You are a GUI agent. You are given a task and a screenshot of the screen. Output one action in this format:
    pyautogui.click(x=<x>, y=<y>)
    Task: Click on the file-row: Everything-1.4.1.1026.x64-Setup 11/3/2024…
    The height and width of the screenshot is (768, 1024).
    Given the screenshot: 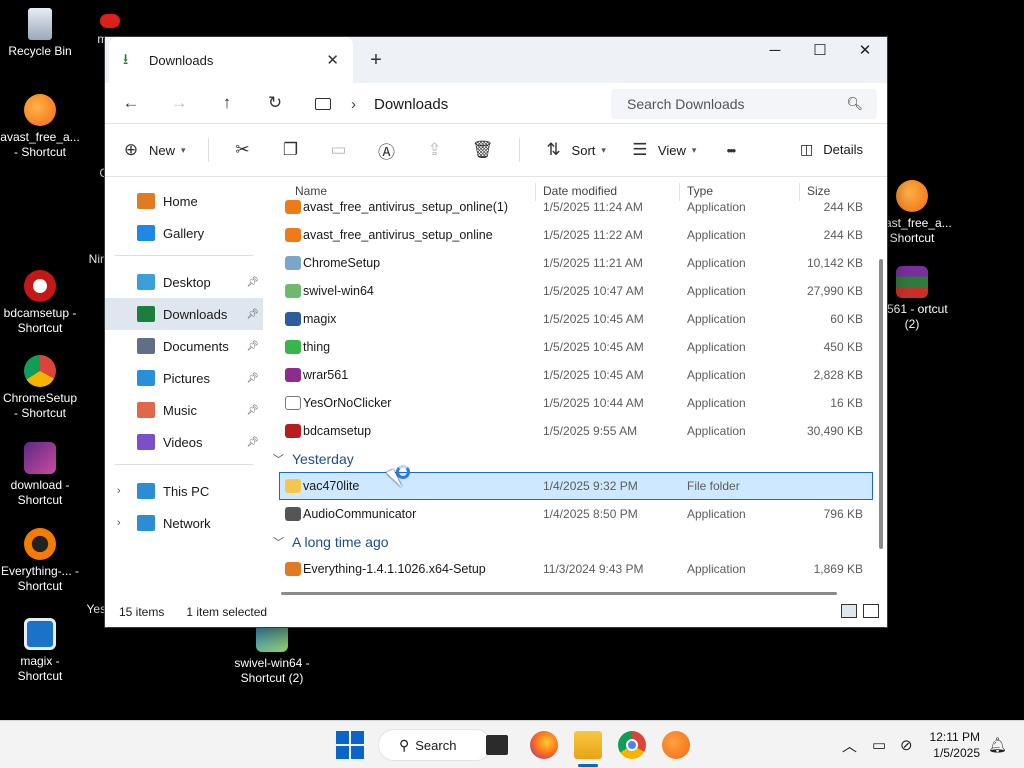 What is the action you would take?
    pyautogui.click(x=572, y=569)
    